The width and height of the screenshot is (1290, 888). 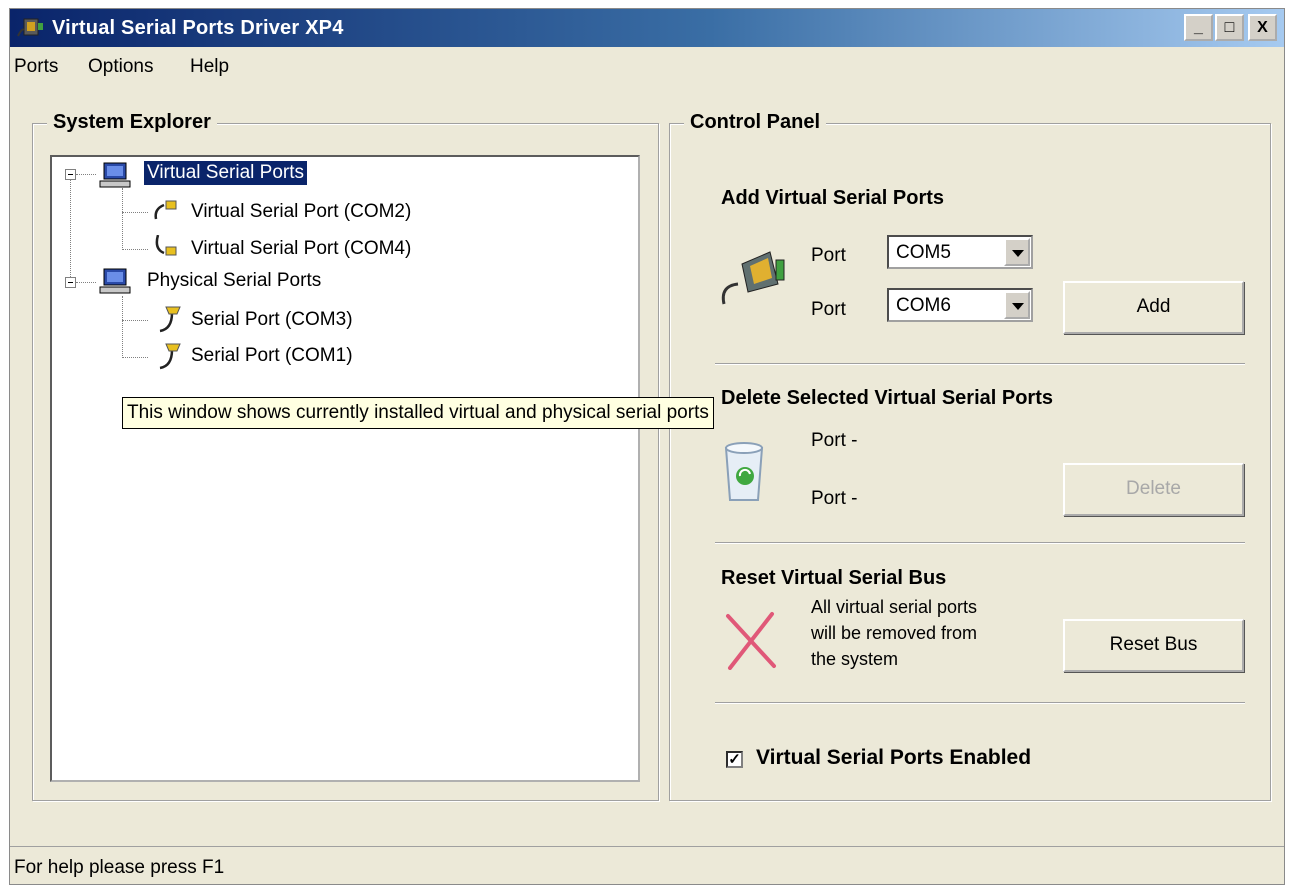 What do you see at coordinates (1153, 645) in the screenshot?
I see `reset-bus-button: Reset Bus` at bounding box center [1153, 645].